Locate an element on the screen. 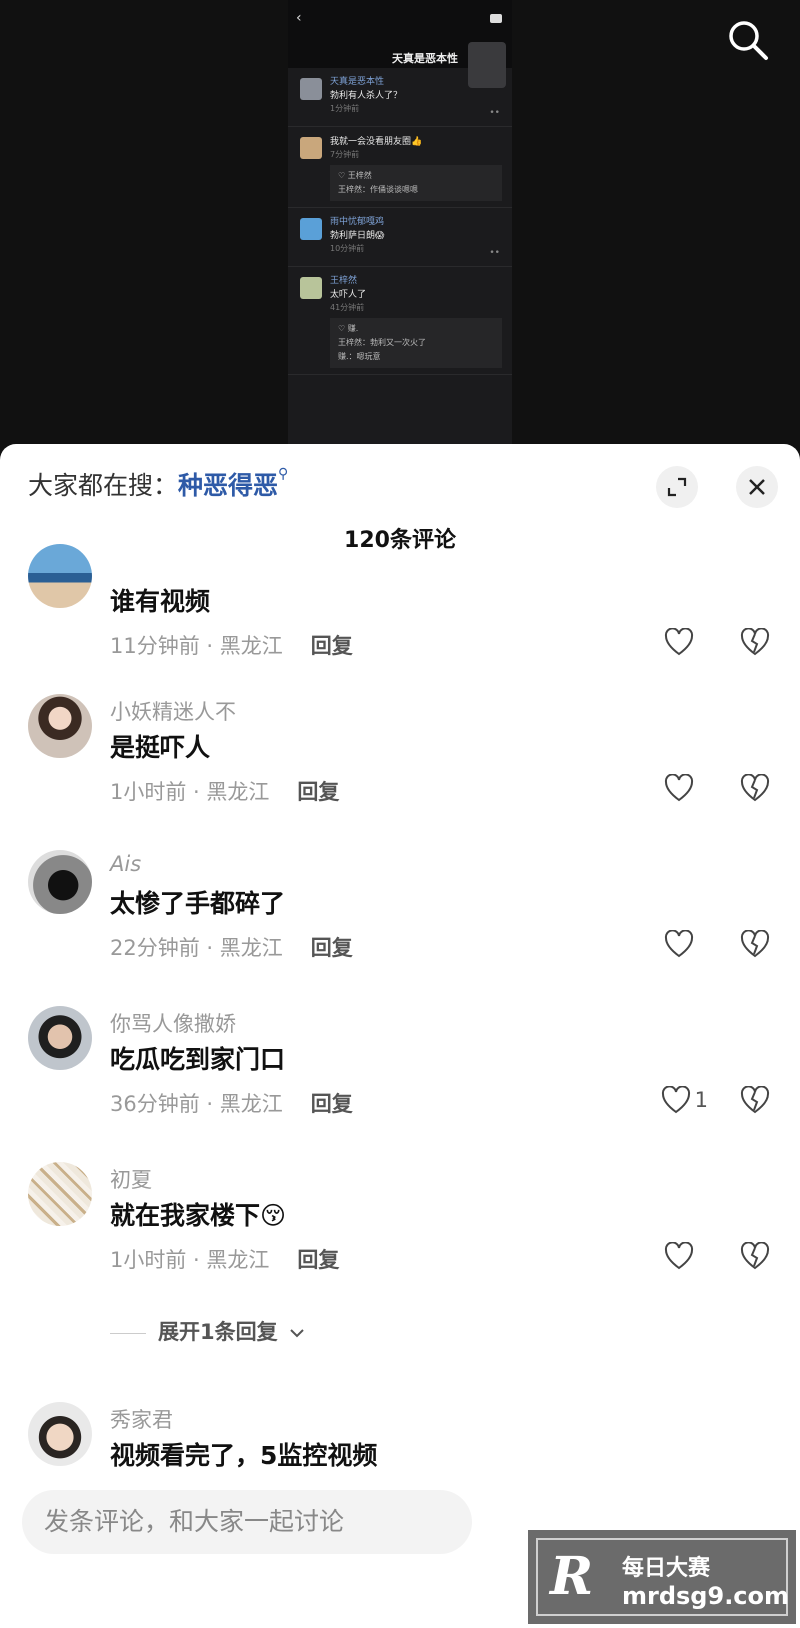  comment-meta: 36分钟前 · 黑龙江 回复 is located at coordinates (231, 1103).